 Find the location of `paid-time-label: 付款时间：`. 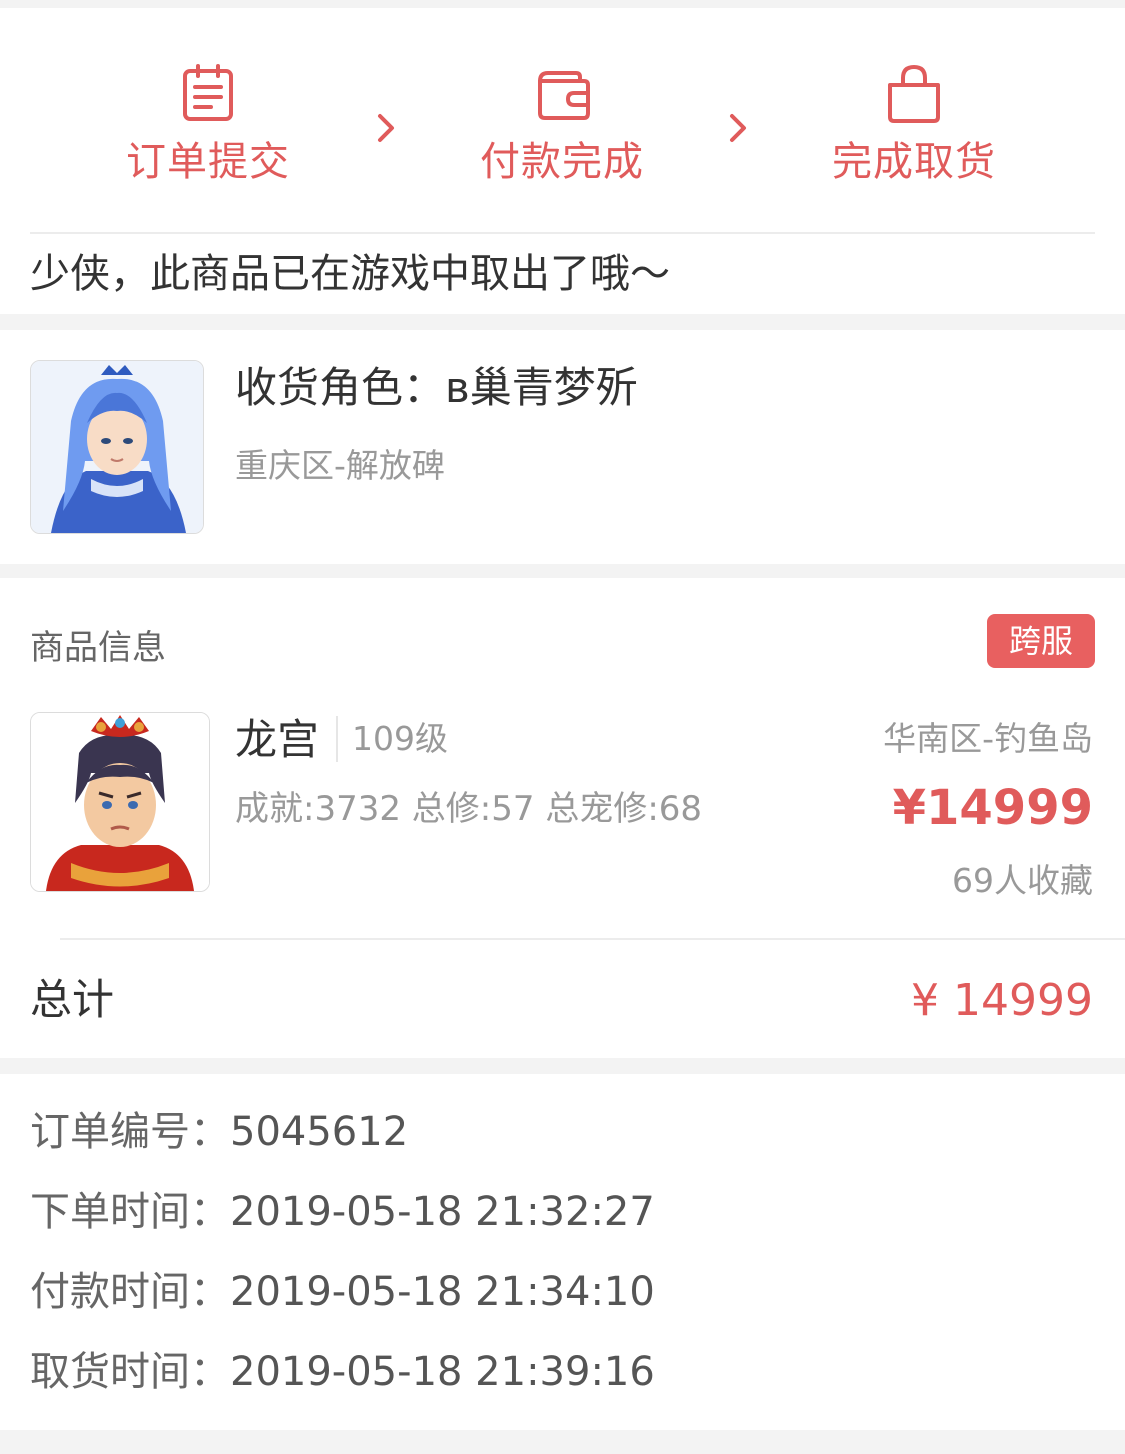

paid-time-label: 付款时间： is located at coordinates (130, 1292).